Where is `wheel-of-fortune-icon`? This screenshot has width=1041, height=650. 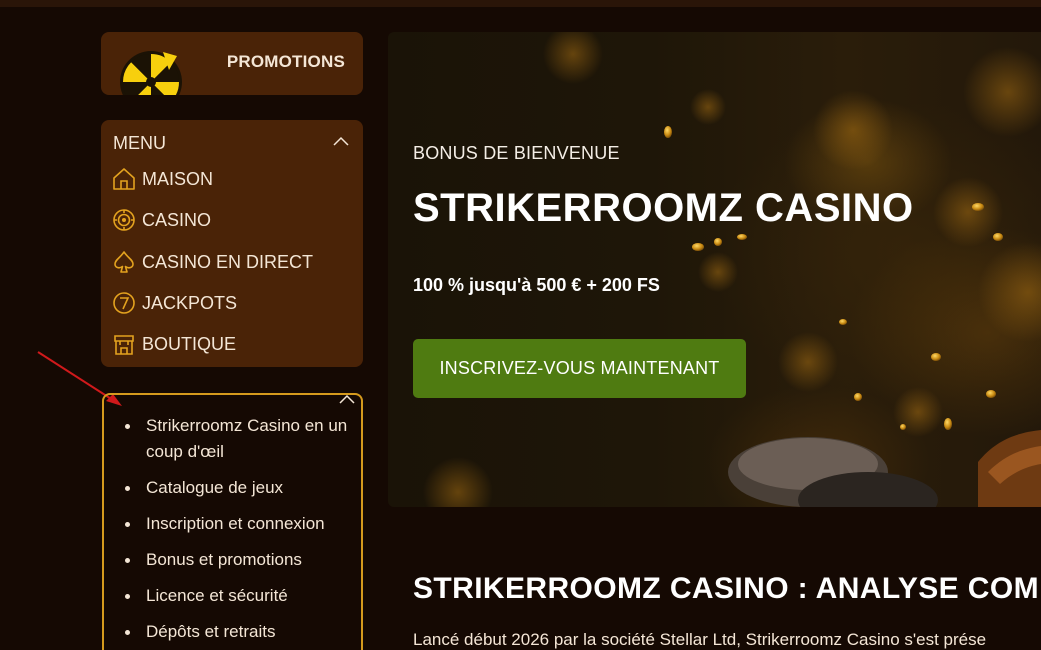
wheel-of-fortune-icon is located at coordinates (151, 73).